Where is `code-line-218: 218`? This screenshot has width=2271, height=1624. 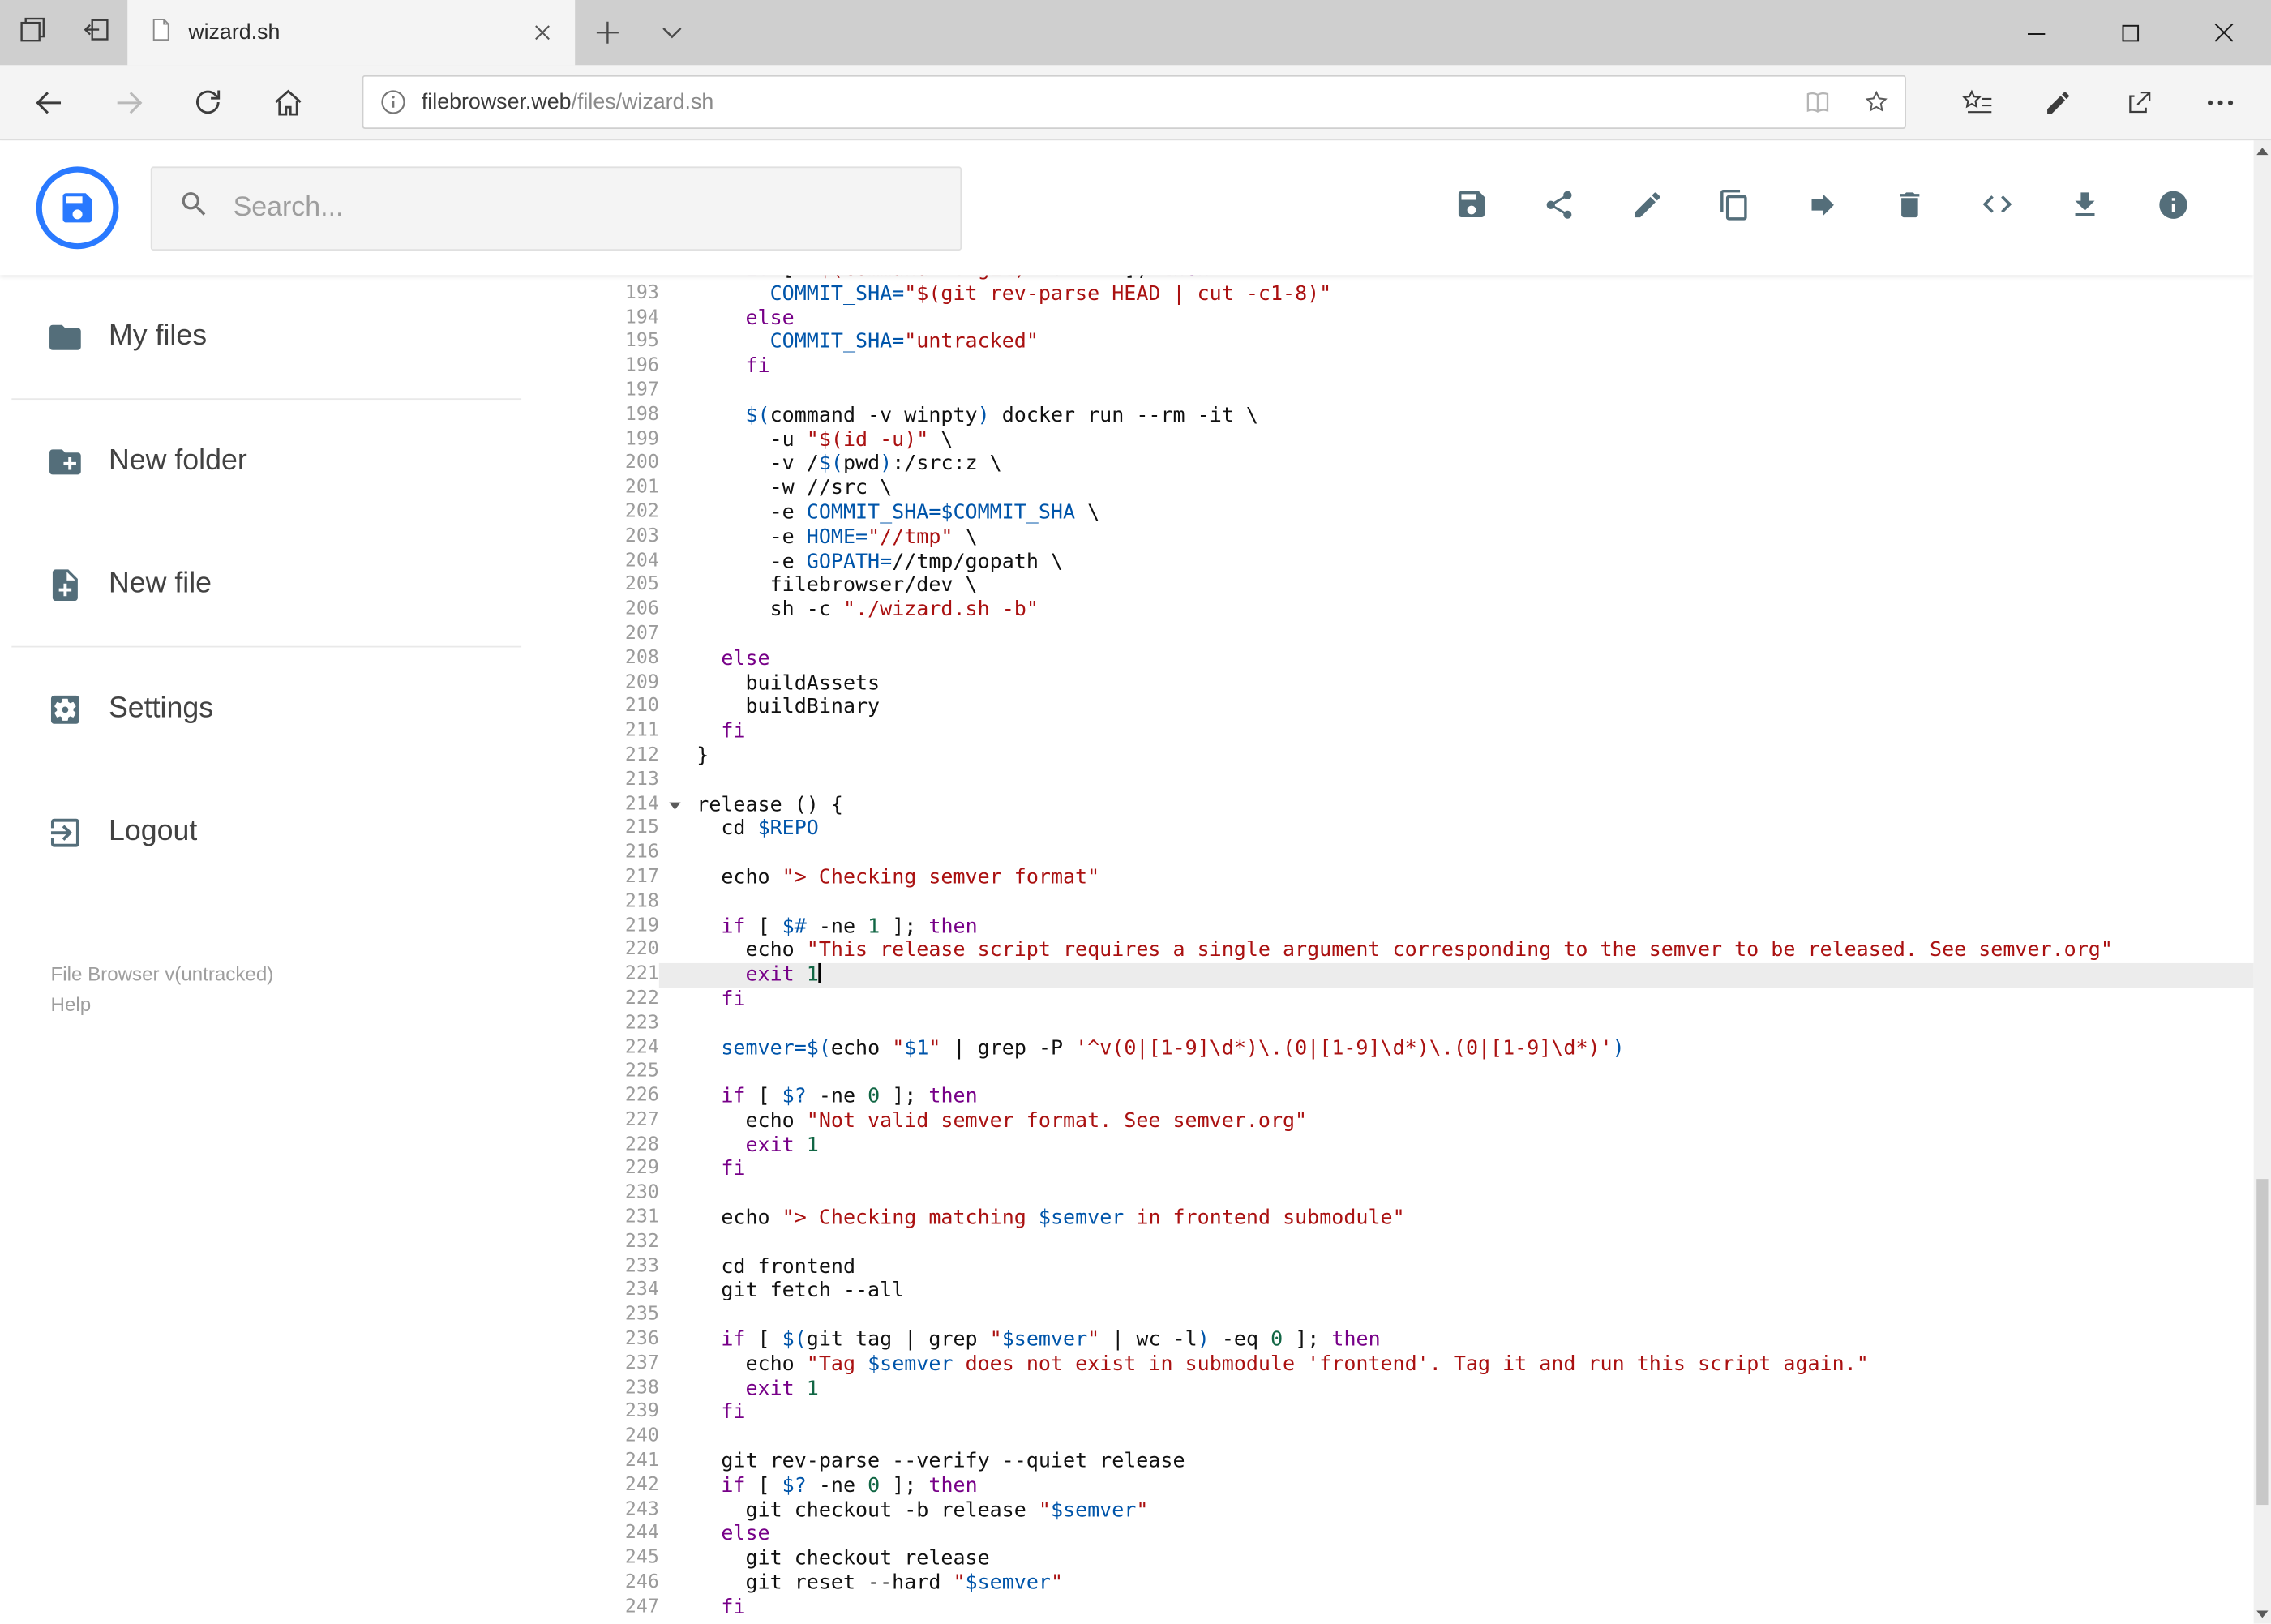 code-line-218: 218 is located at coordinates (1417, 902).